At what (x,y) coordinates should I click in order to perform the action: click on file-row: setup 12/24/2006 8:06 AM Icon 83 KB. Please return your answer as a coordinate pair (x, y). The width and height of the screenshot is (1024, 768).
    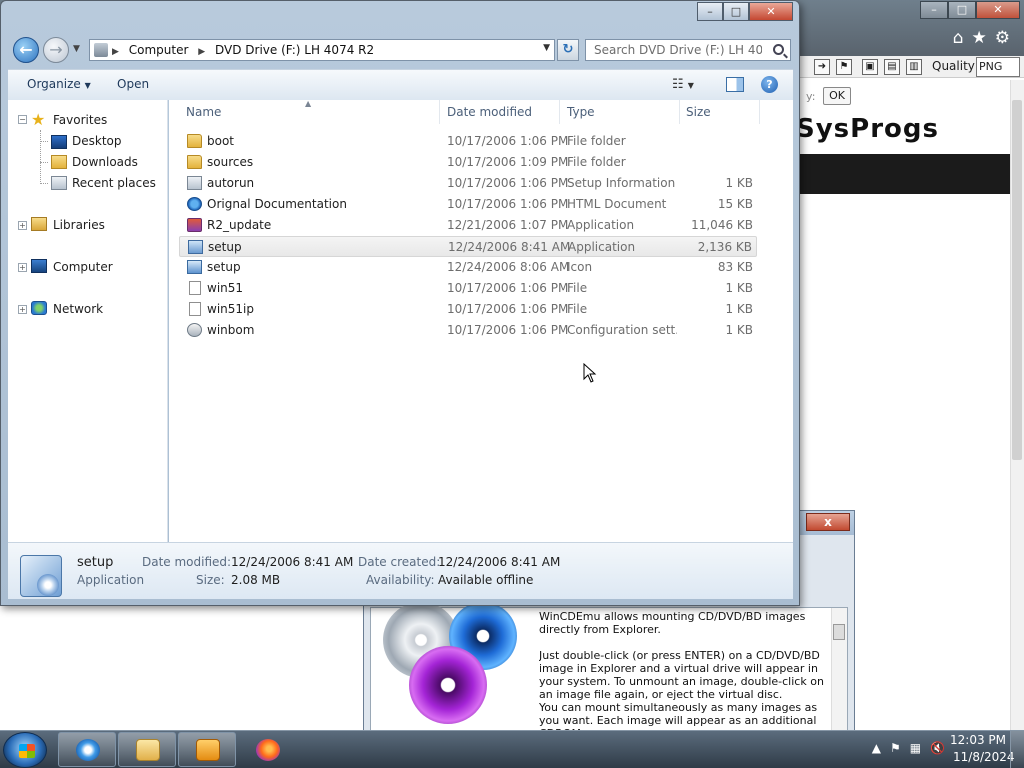
    Looking at the image, I should click on (468, 267).